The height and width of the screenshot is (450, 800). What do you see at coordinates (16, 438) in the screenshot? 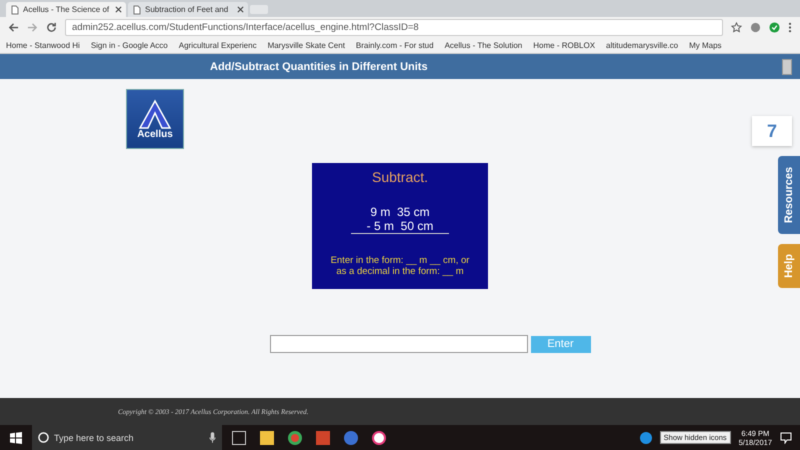
I see `windows-start-icon` at bounding box center [16, 438].